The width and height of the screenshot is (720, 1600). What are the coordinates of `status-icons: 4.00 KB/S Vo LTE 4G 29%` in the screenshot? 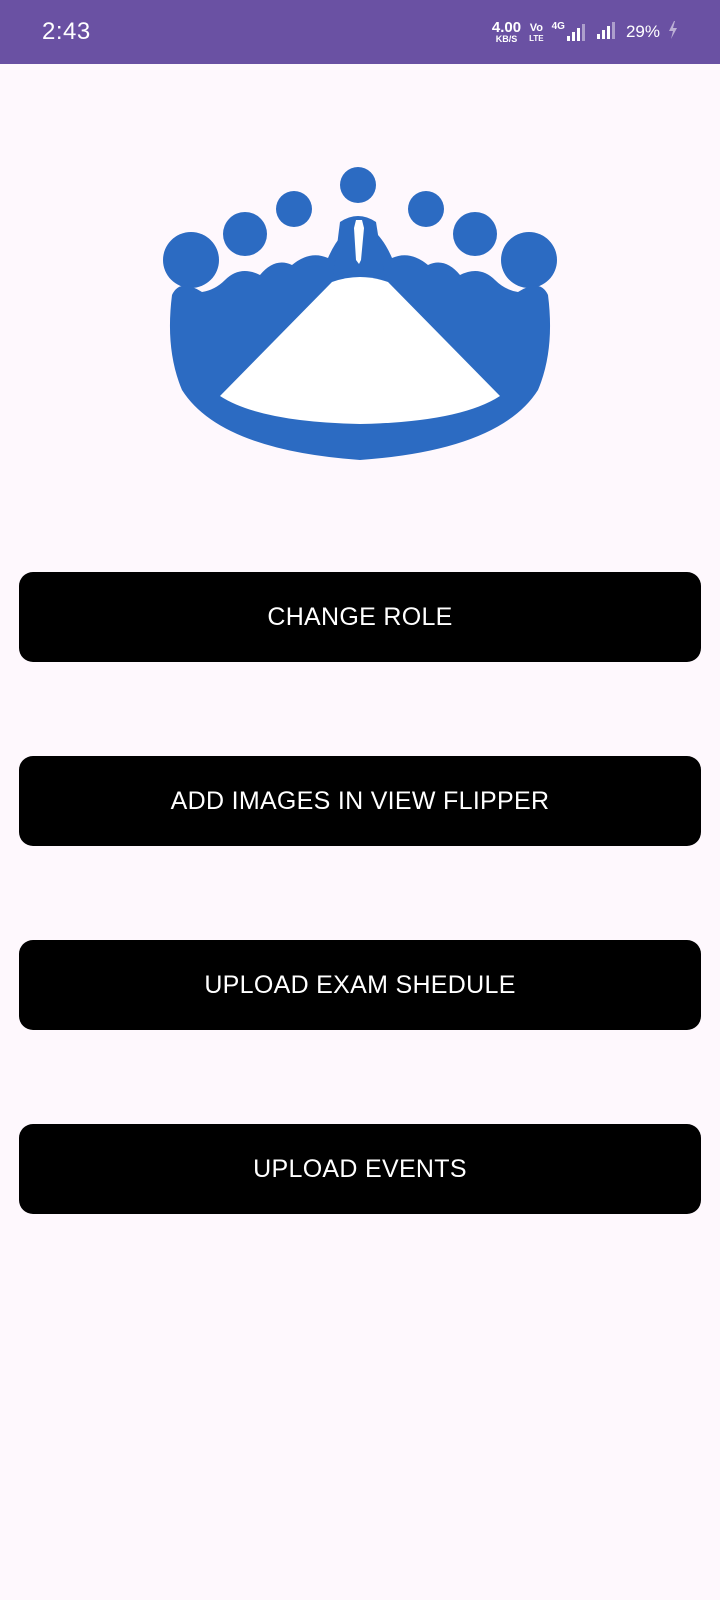 It's located at (585, 32).